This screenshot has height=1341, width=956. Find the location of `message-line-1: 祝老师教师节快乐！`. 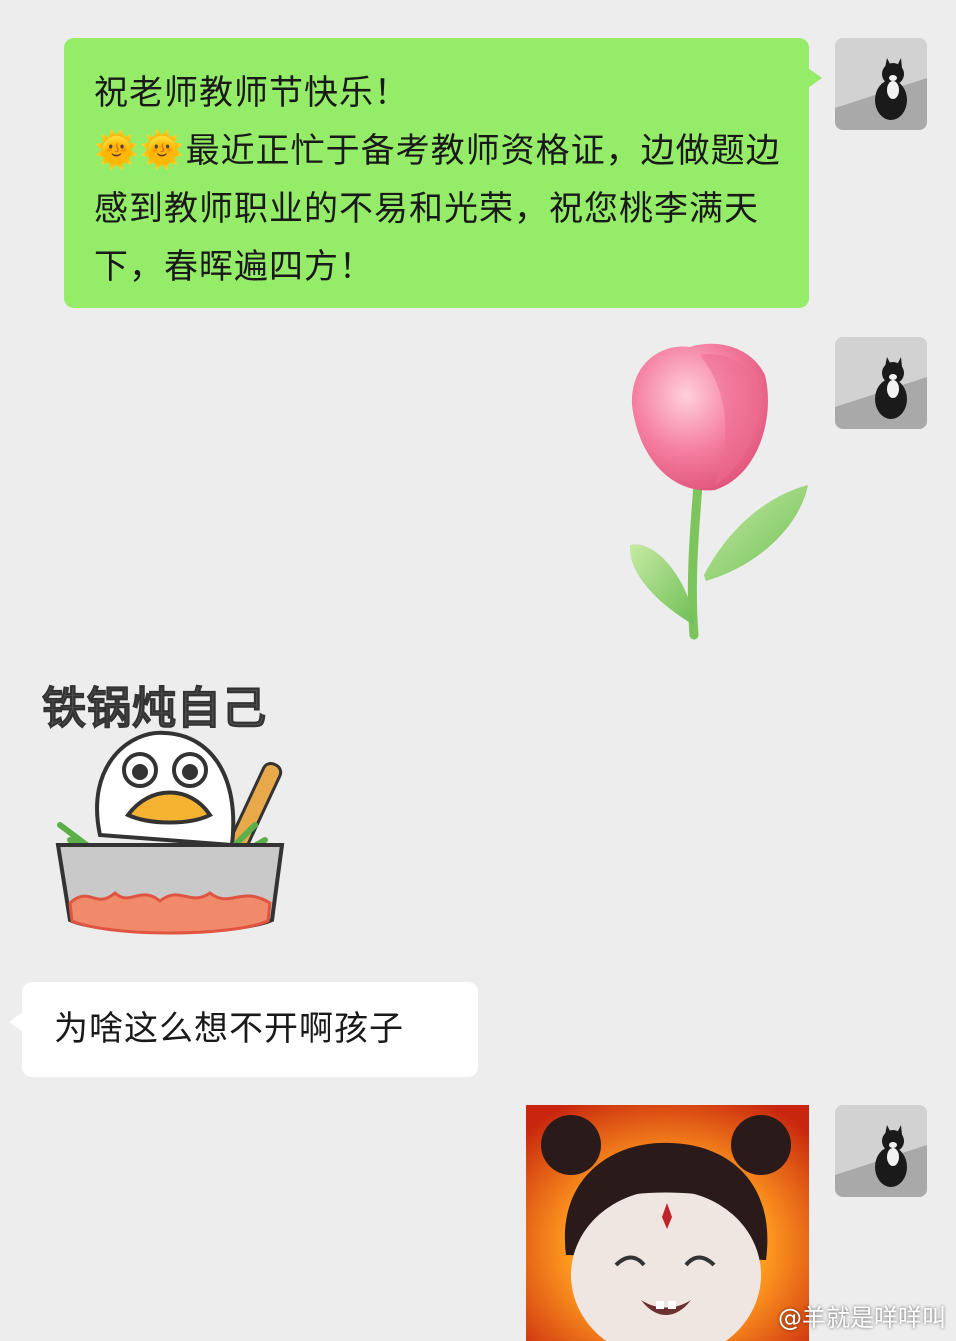

message-line-1: 祝老师教师节快乐！ is located at coordinates (251, 93).